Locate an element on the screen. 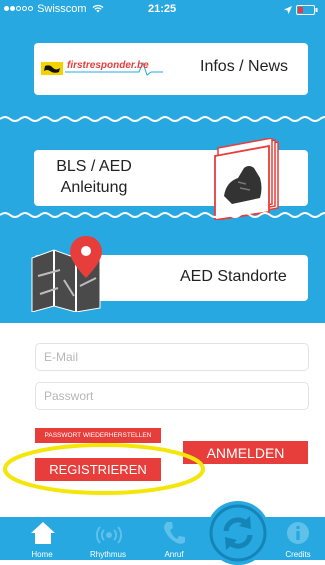 This screenshot has width=325, height=565. status-bar: Swisscom 21:25 is located at coordinates (162, 10).